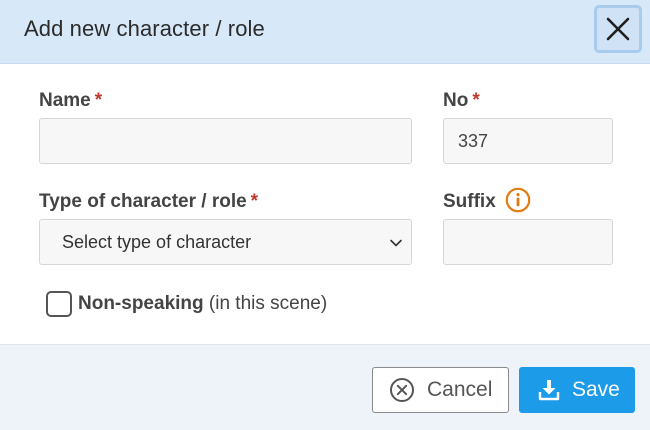  Describe the element at coordinates (596, 389) in the screenshot. I see `save-button-label: Save` at that location.